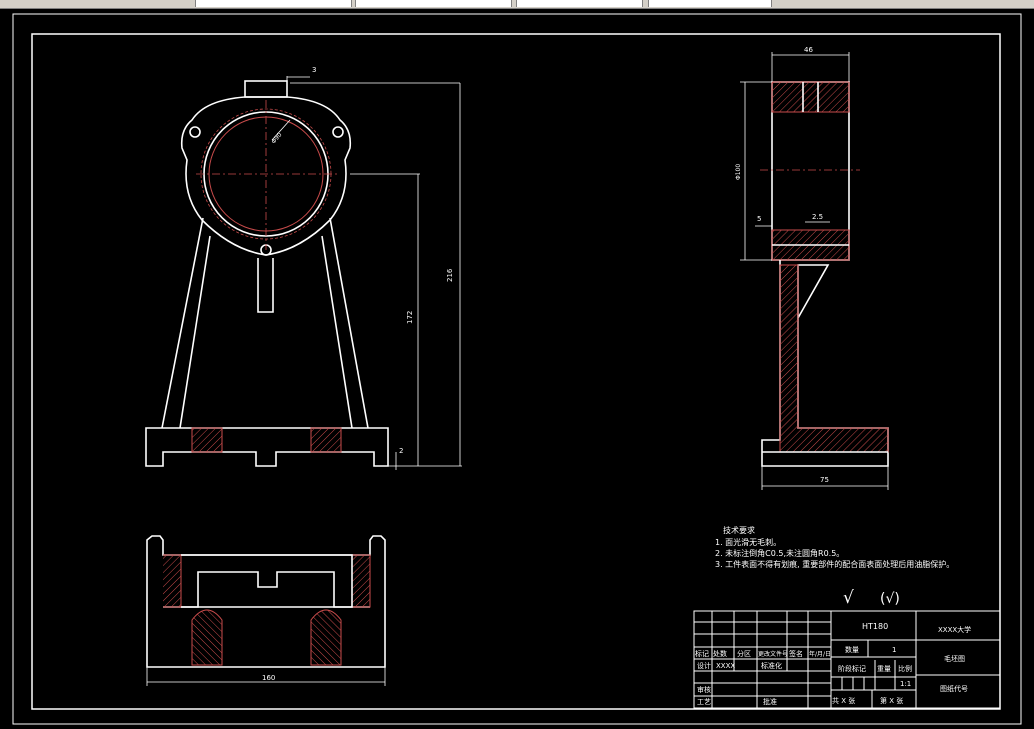 The image size is (1034, 729). Describe the element at coordinates (759, 219) in the screenshot. I see `dim-side-flange-left: 5` at that location.